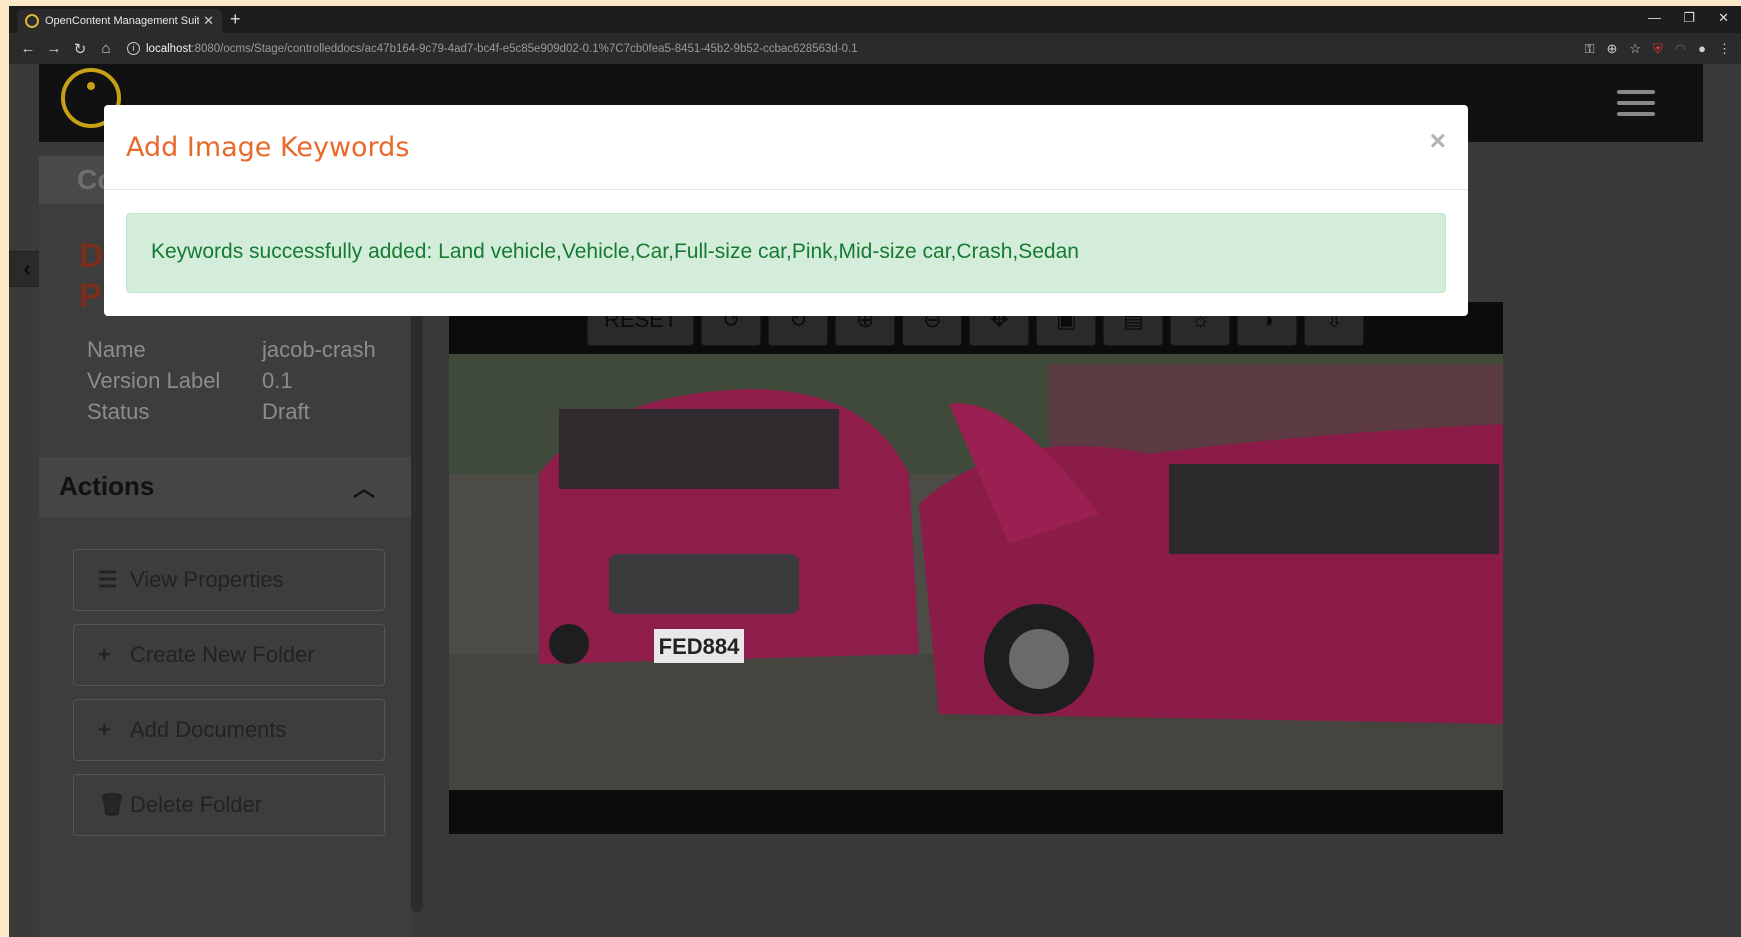 The width and height of the screenshot is (1741, 937). Describe the element at coordinates (786, 147) in the screenshot. I see `modal-header: Add Image Keywords ×` at that location.